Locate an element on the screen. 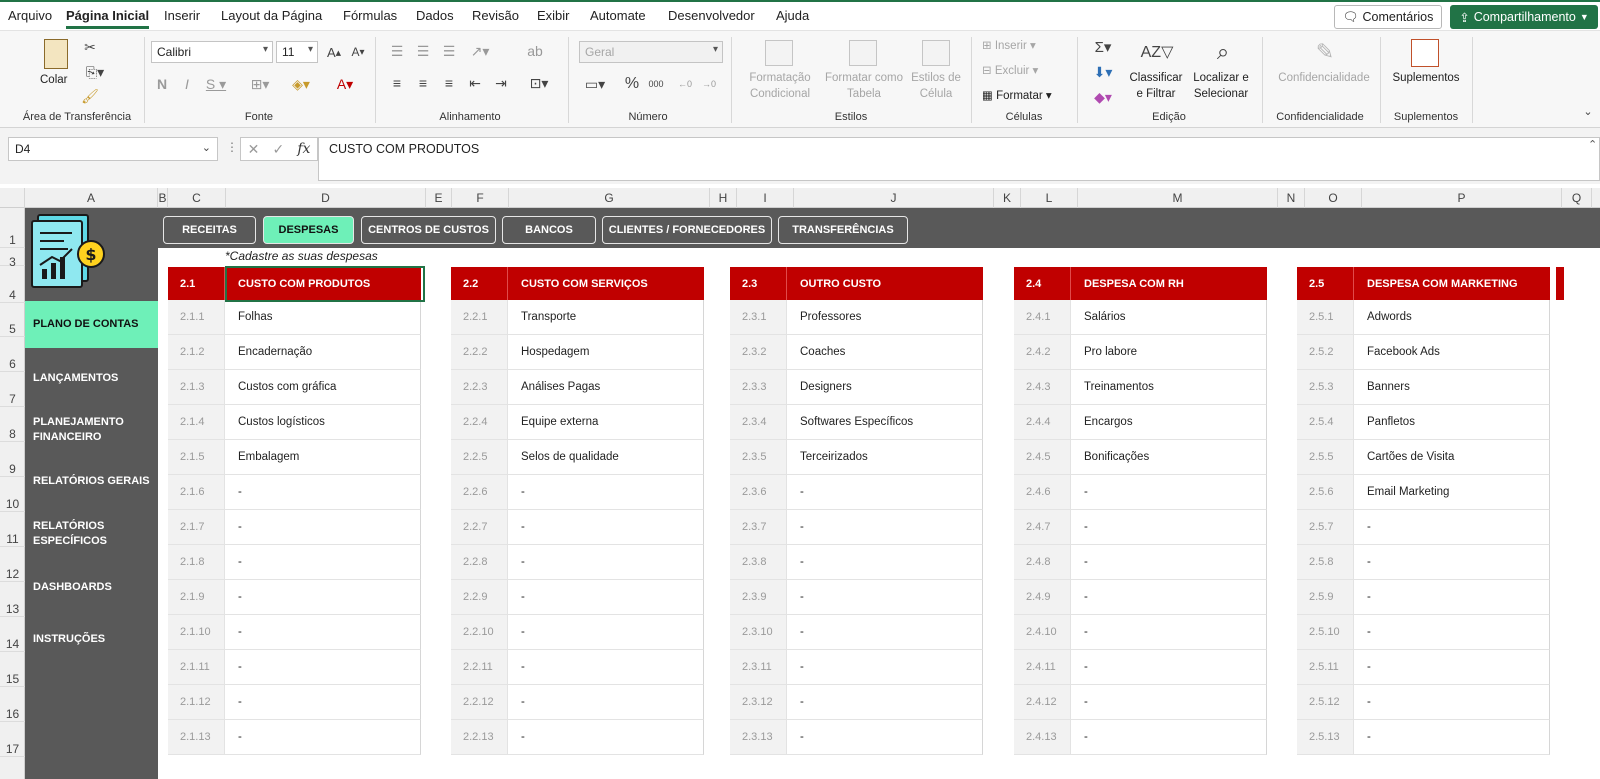  accounting-format-icon: ▭▾ is located at coordinates (595, 84).